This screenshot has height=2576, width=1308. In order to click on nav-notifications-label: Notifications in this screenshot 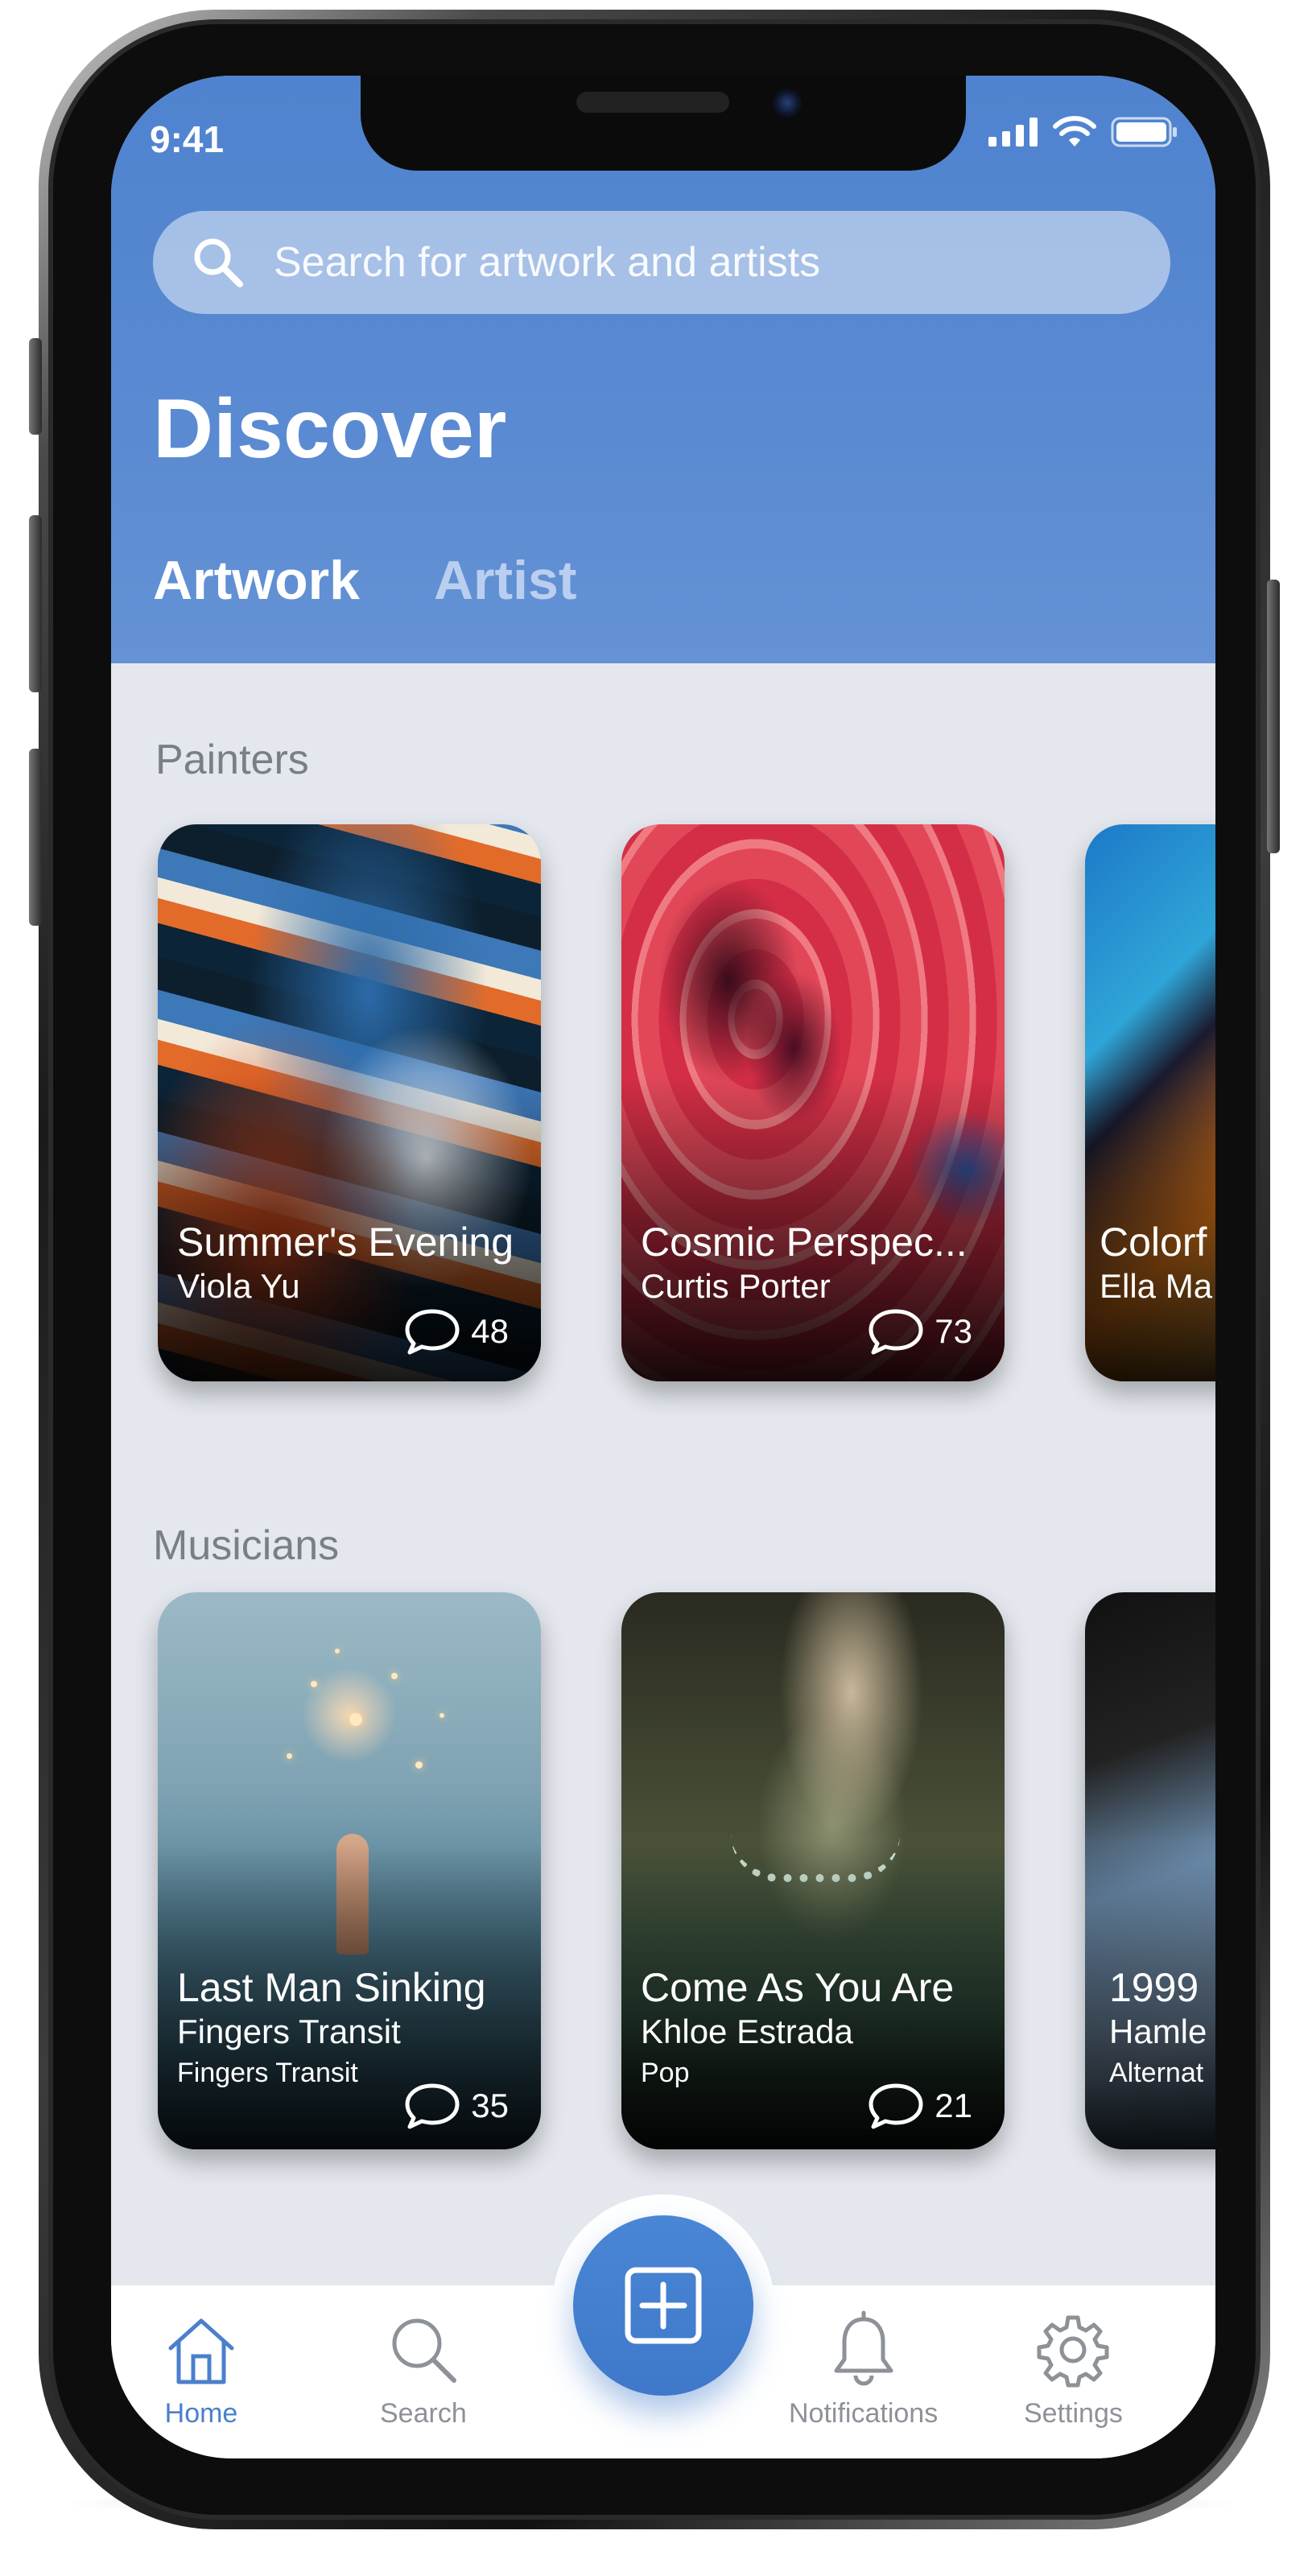, I will do `click(864, 2413)`.